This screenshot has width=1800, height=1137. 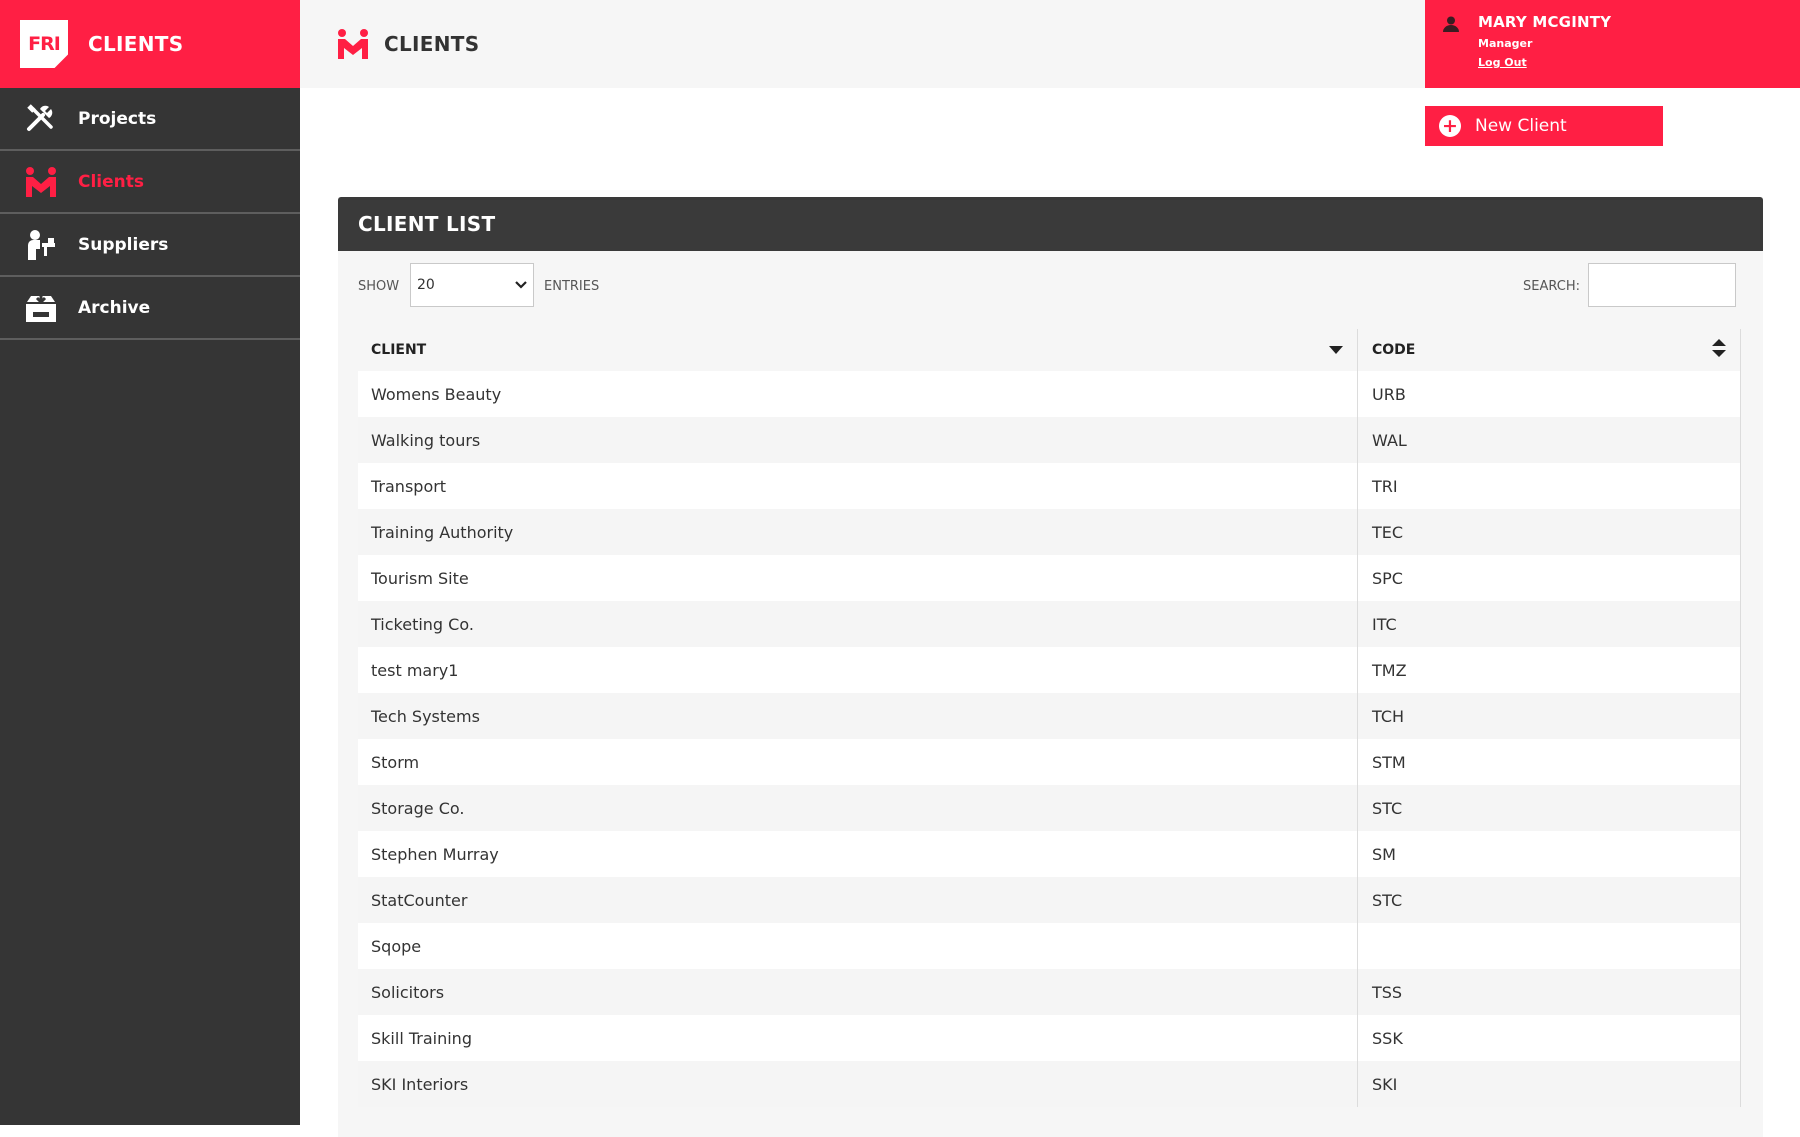 What do you see at coordinates (1050, 224) in the screenshot?
I see `panel-header: CLIENT LIST` at bounding box center [1050, 224].